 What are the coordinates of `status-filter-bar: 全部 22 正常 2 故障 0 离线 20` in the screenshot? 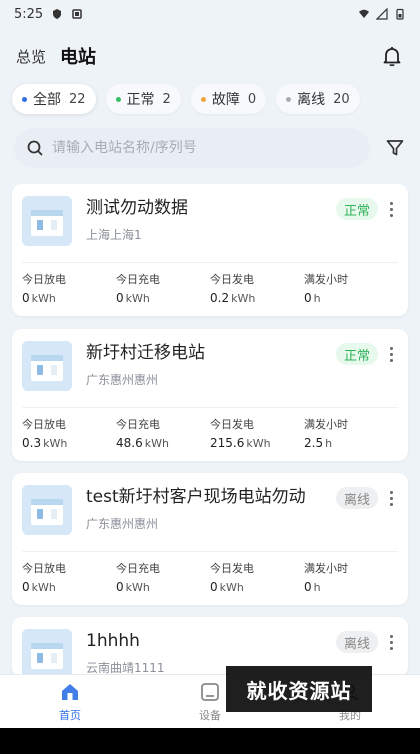 It's located at (212, 99).